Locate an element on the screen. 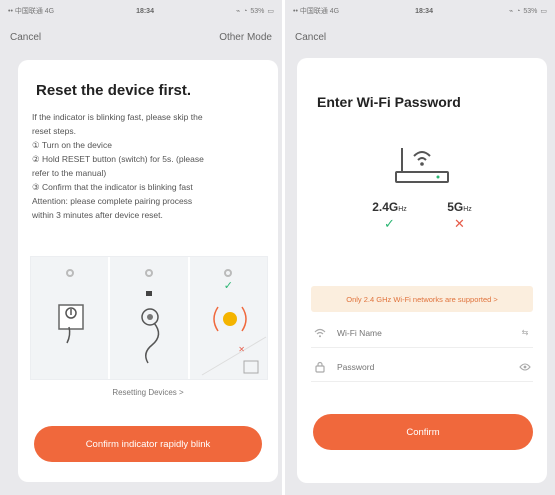 This screenshot has width=555, height=495. page-title: Enter Wi-Fi Password is located at coordinates (389, 102).